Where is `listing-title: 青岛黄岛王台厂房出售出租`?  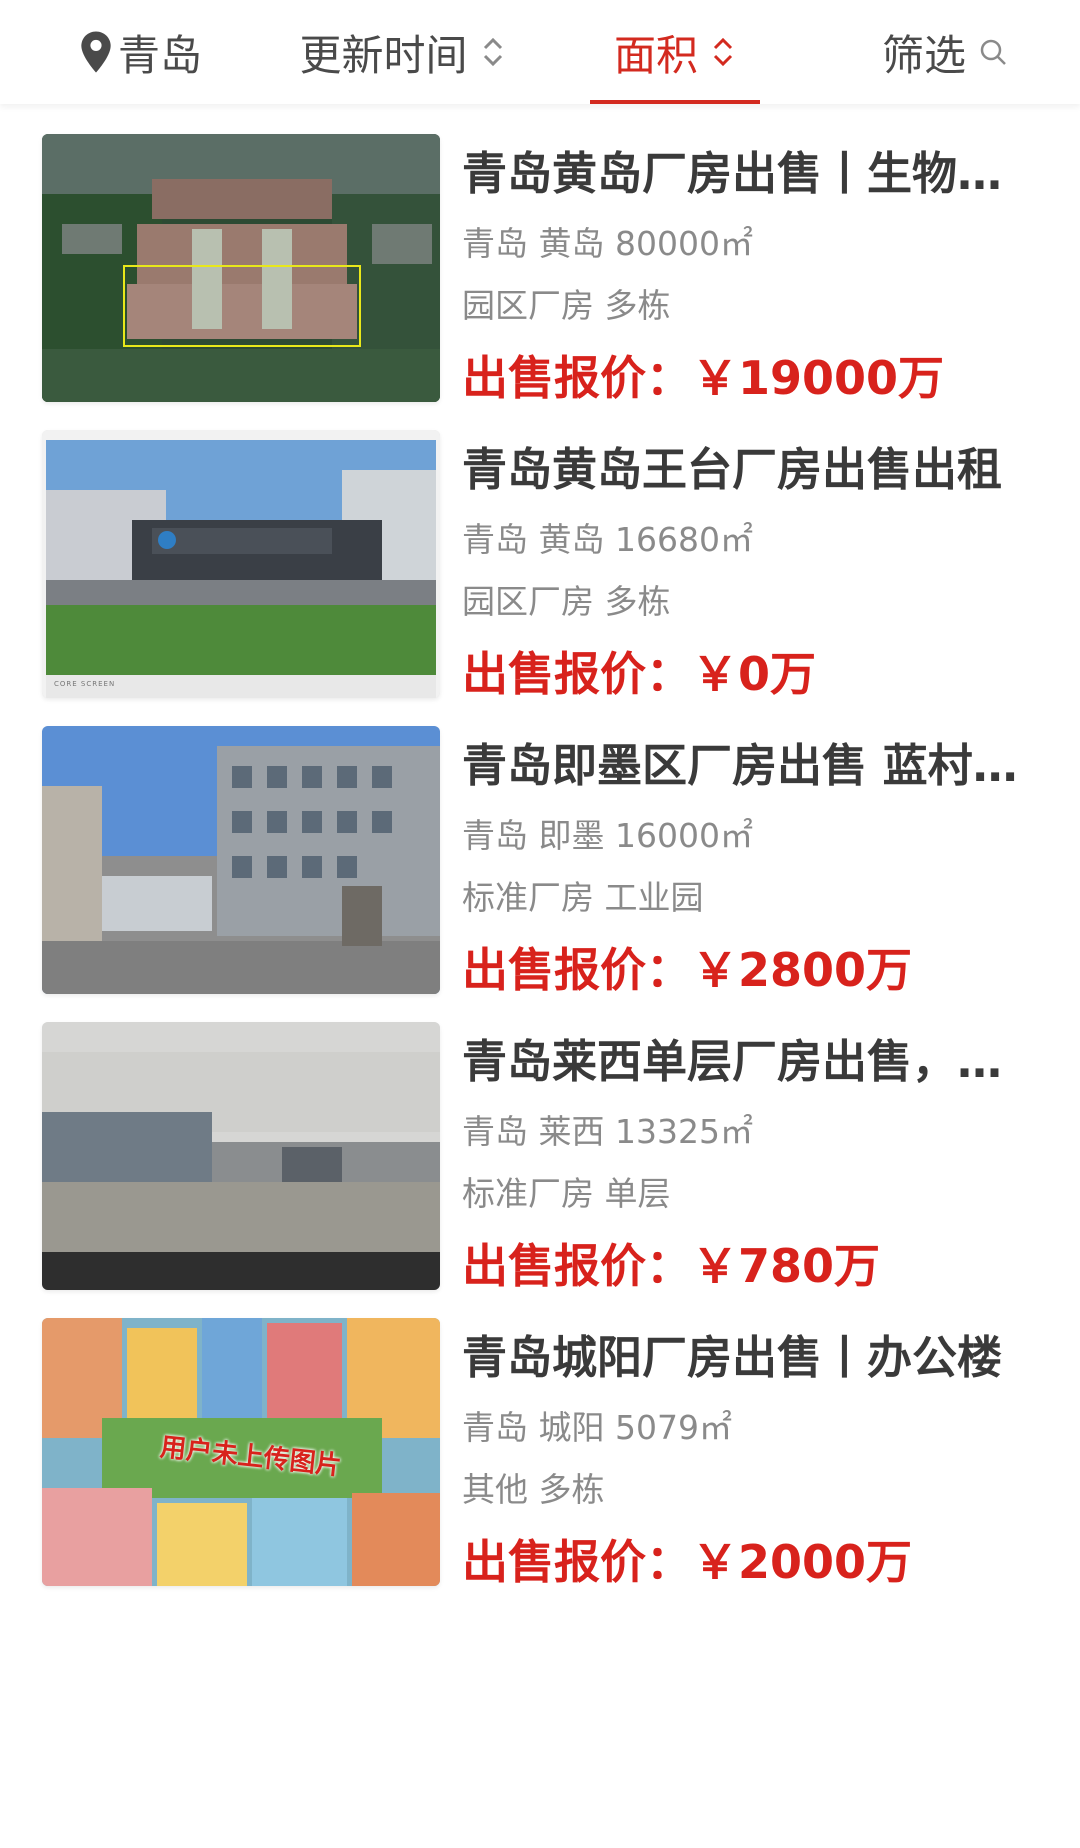 listing-title: 青岛黄岛王台厂房出售出租 is located at coordinates (752, 470).